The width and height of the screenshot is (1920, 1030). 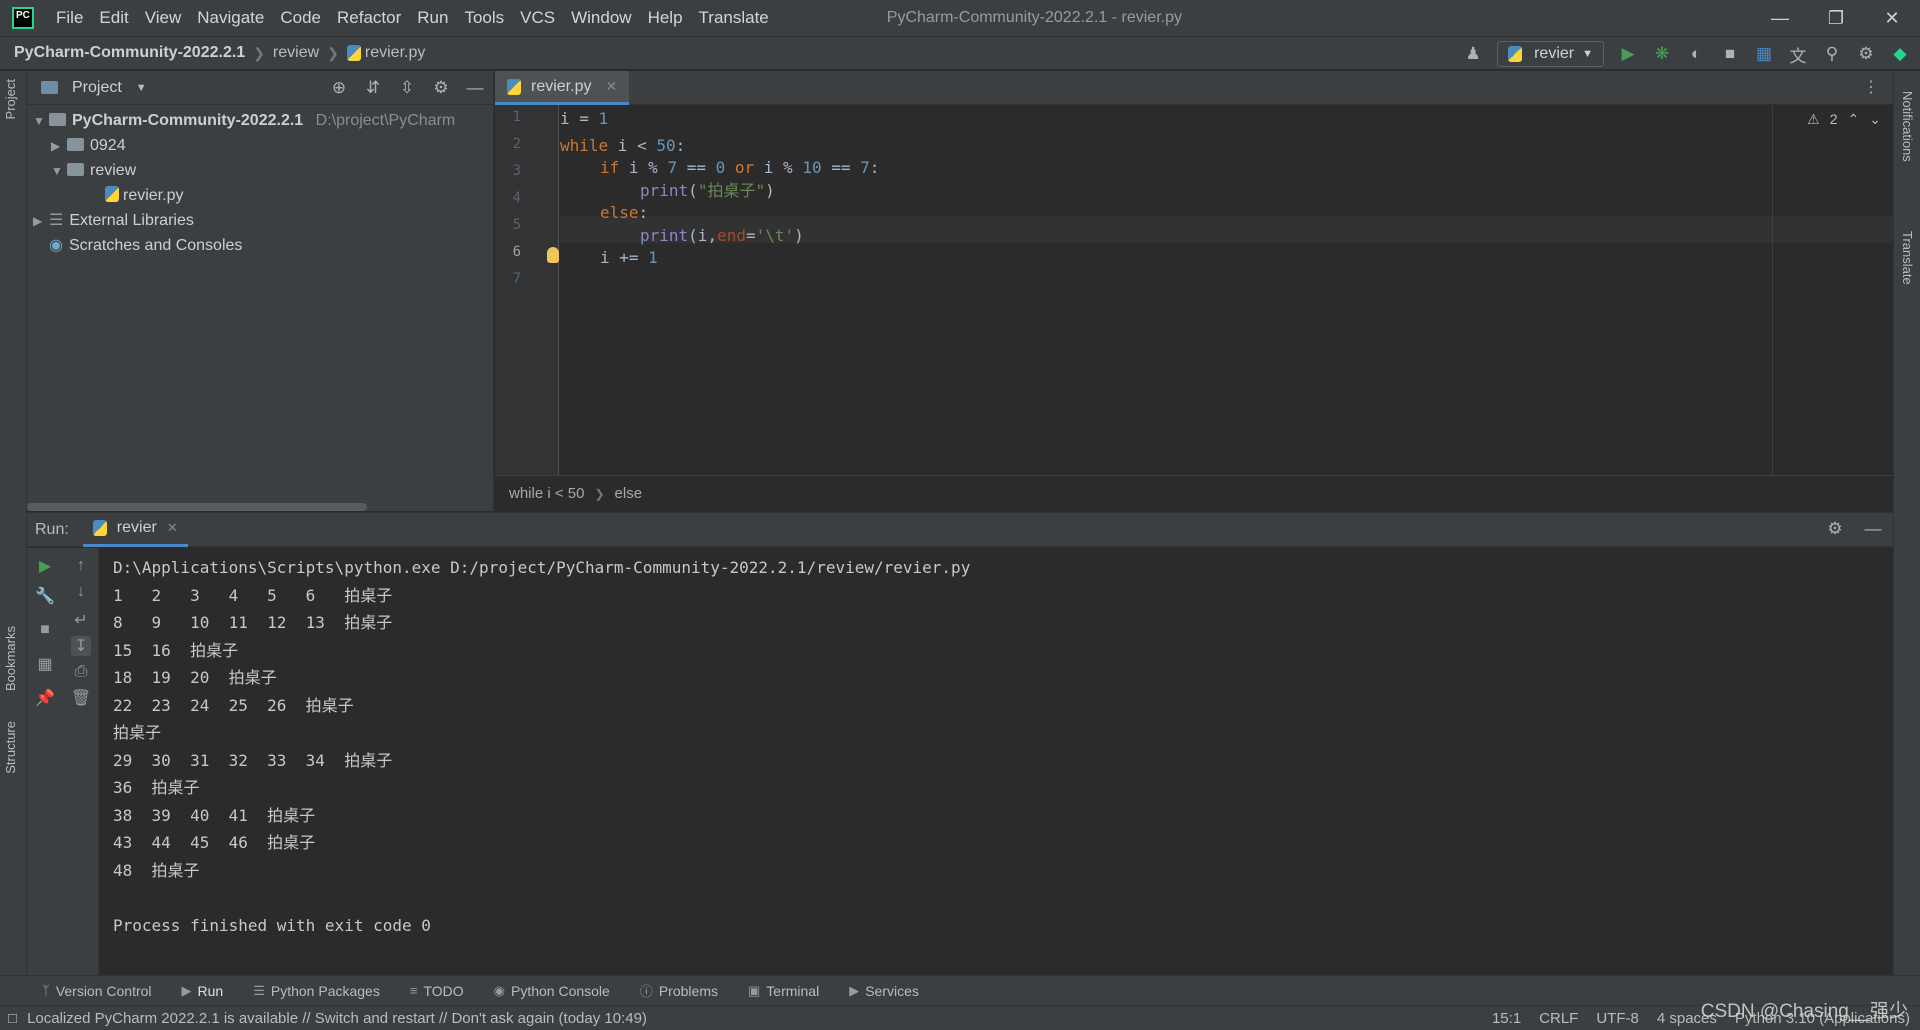 I want to click on menu-tools: Tools, so click(x=484, y=18).